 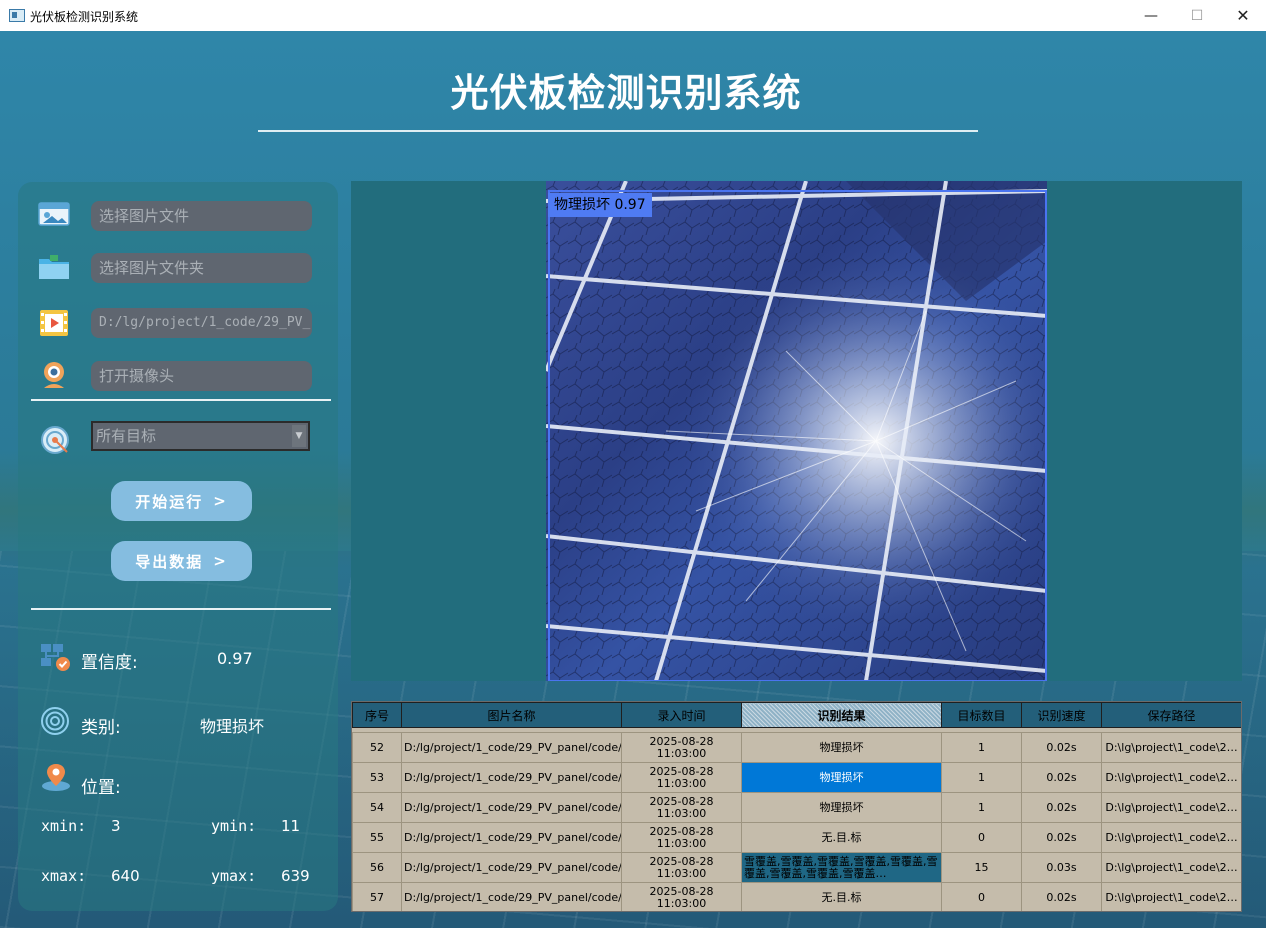 What do you see at coordinates (981, 715) in the screenshot?
I see `col-header-count: 目标数目` at bounding box center [981, 715].